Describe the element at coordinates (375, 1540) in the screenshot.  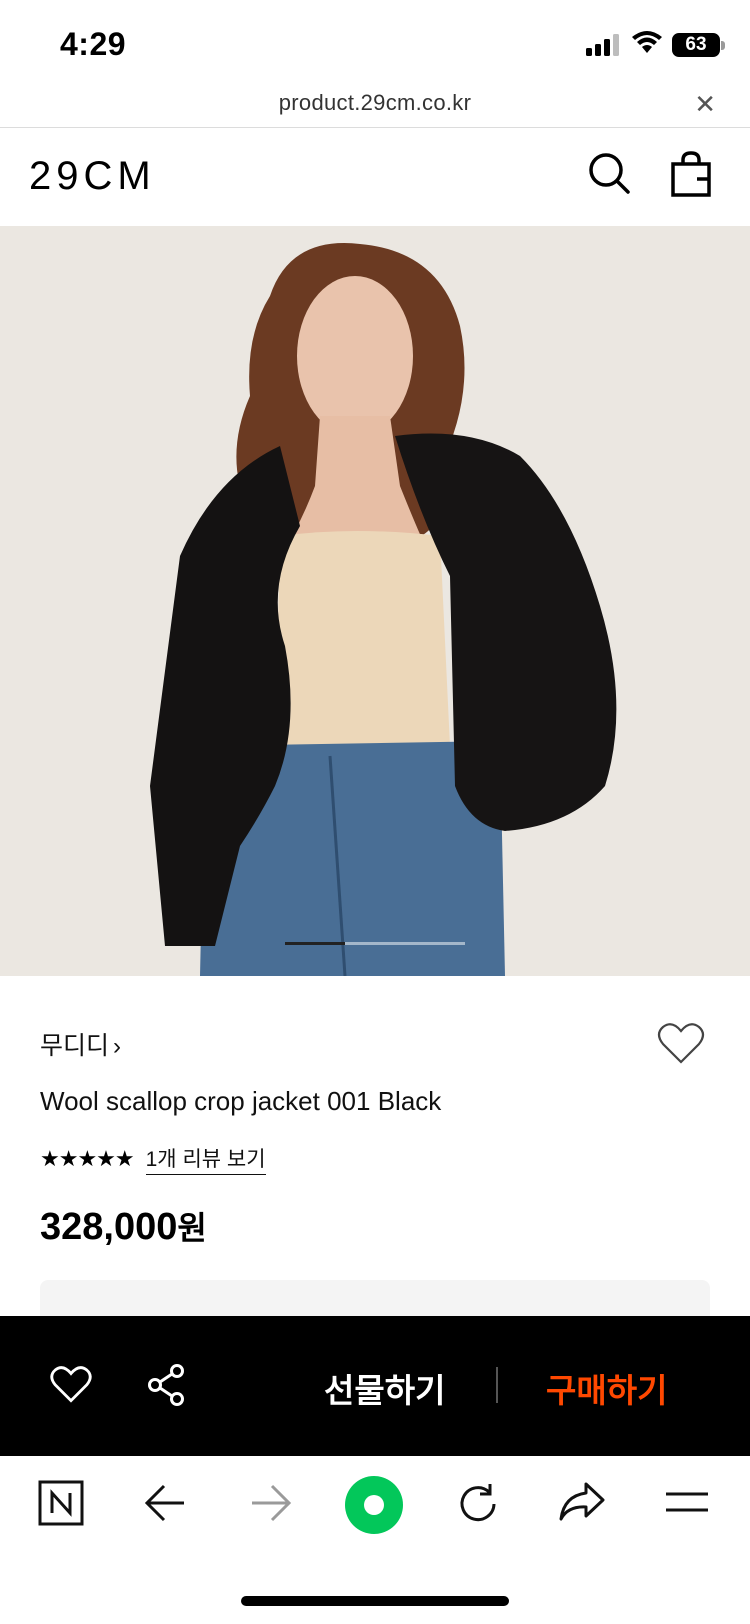
I see `browser-toolbar` at that location.